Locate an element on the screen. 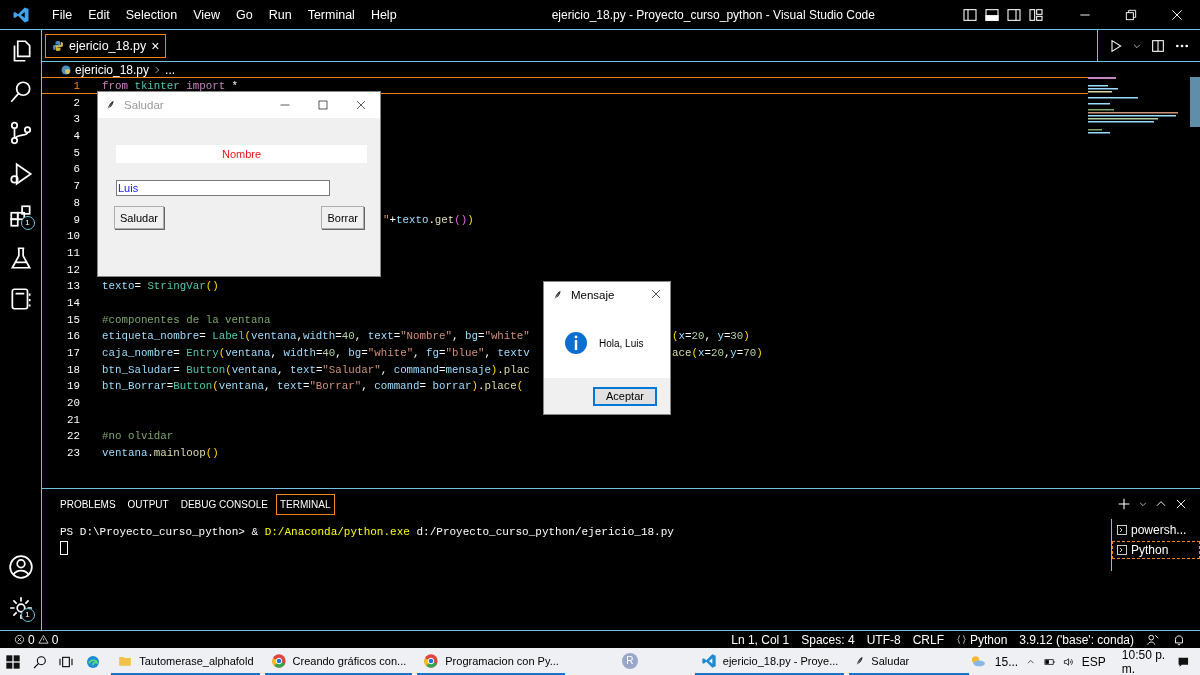  panel-tab: TERMINAL is located at coordinates (305, 504).